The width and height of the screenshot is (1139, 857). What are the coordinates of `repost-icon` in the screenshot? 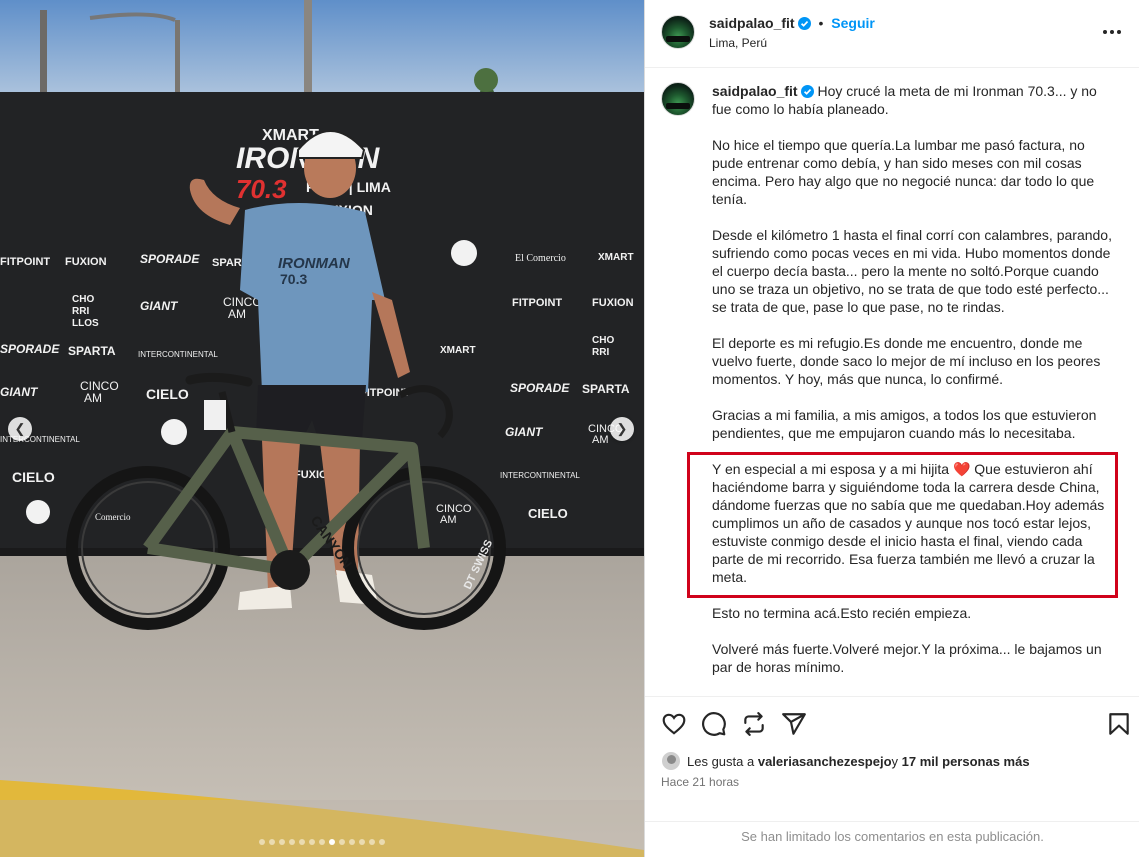 It's located at (754, 724).